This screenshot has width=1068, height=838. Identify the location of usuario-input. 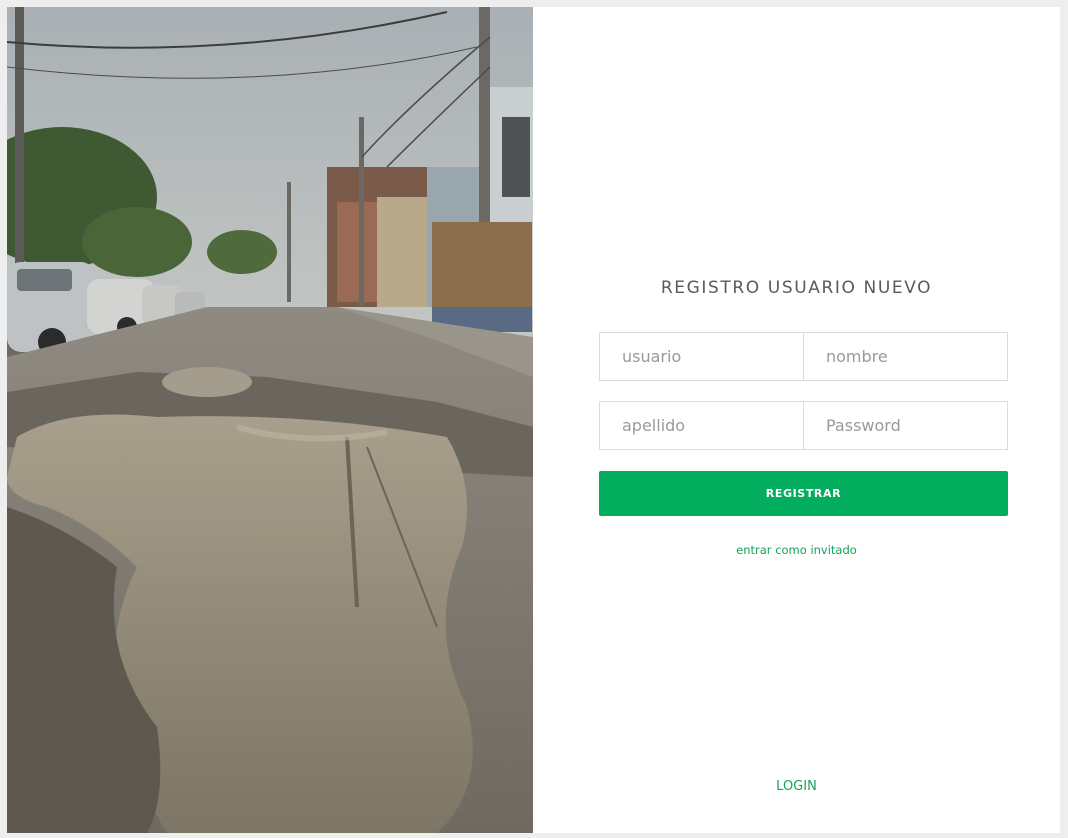
(701, 356).